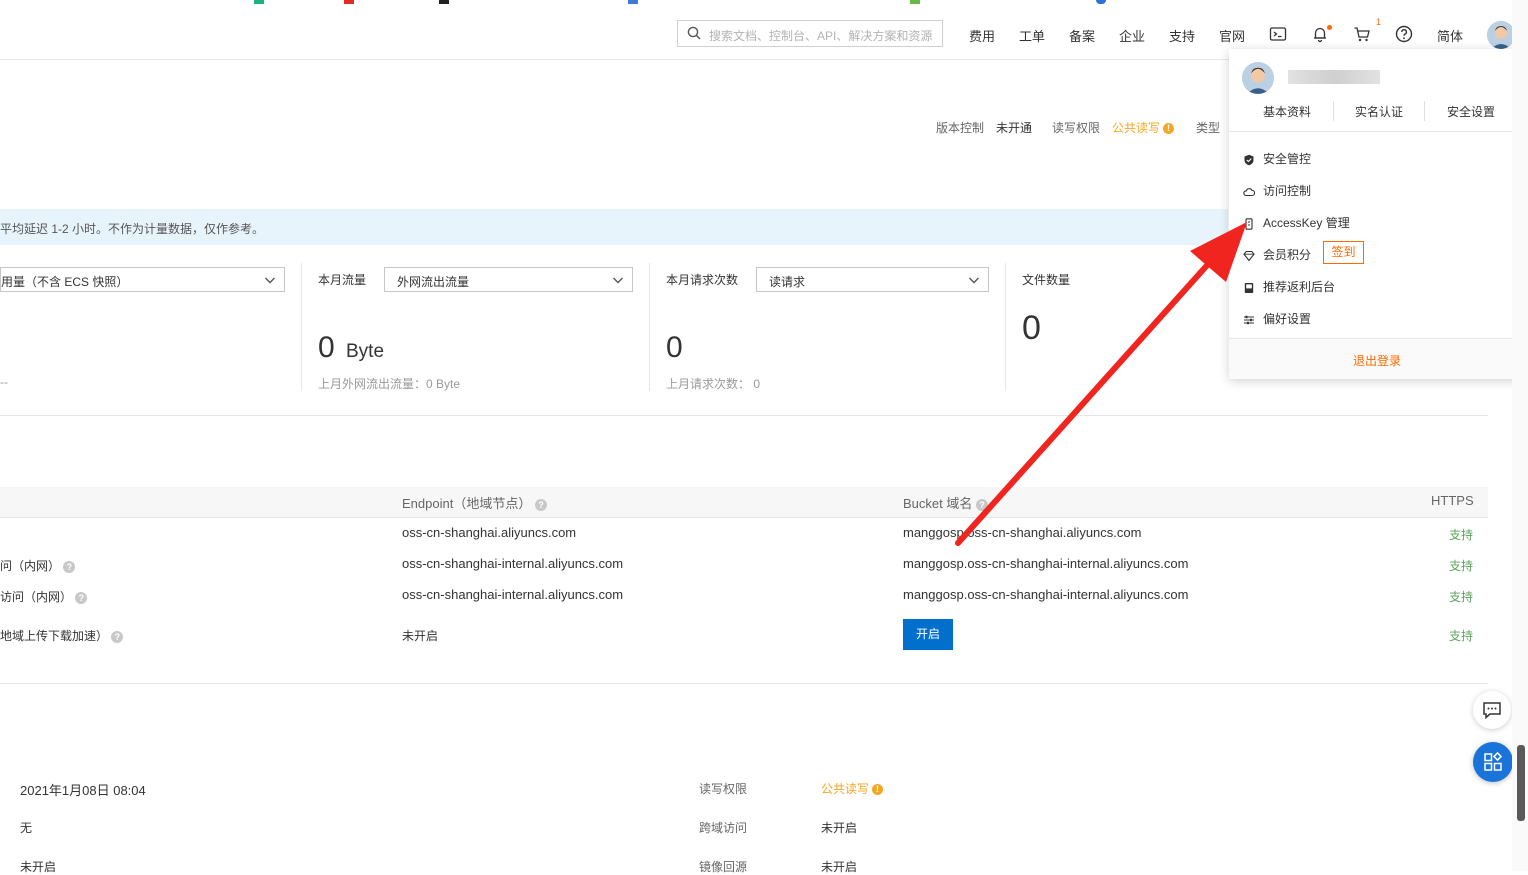 The image size is (1528, 875). What do you see at coordinates (1278, 34) in the screenshot?
I see `terminal-icon` at bounding box center [1278, 34].